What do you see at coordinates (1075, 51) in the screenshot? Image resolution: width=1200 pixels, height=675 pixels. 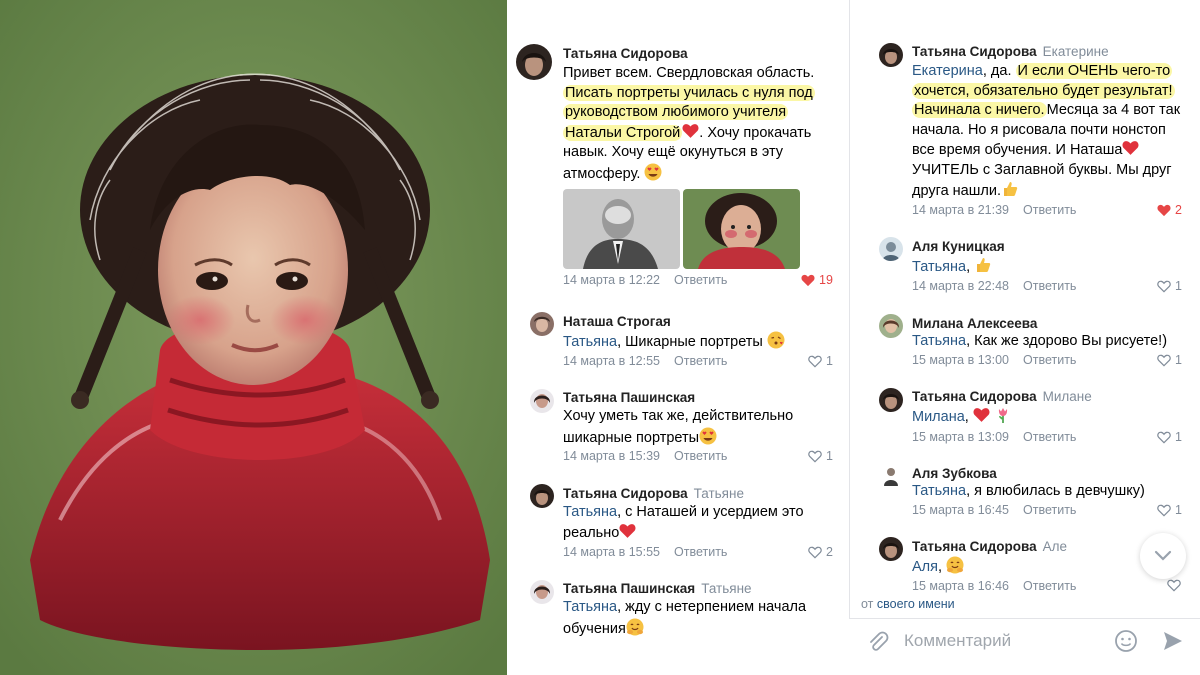 I see `reply-to-name: Екатерине` at bounding box center [1075, 51].